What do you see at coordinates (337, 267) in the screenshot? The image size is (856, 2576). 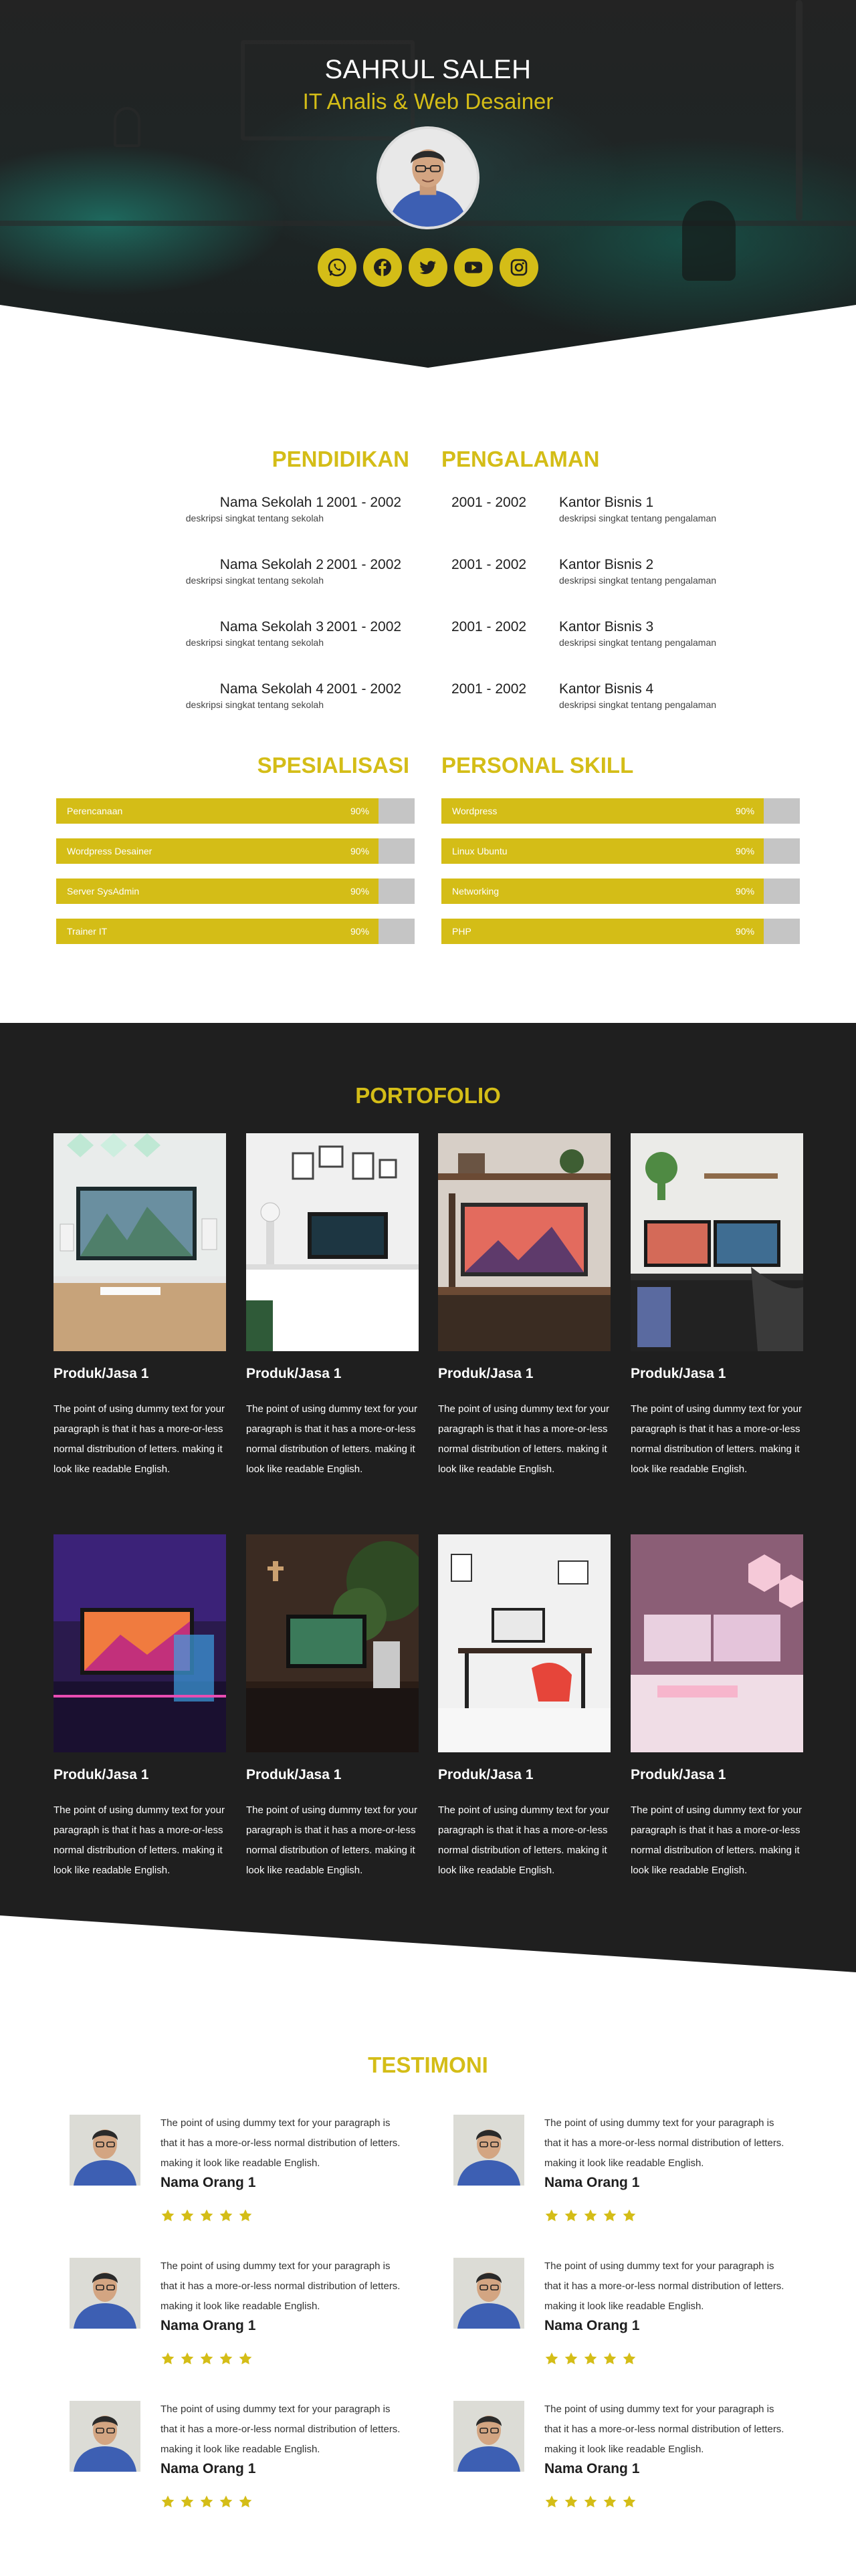 I see `whatsapp-button` at bounding box center [337, 267].